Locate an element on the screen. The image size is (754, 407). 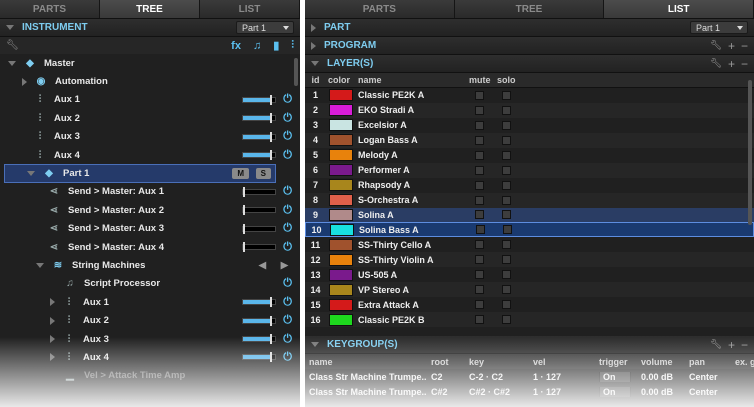
bars-icon: ▮ is located at coordinates (276, 45).